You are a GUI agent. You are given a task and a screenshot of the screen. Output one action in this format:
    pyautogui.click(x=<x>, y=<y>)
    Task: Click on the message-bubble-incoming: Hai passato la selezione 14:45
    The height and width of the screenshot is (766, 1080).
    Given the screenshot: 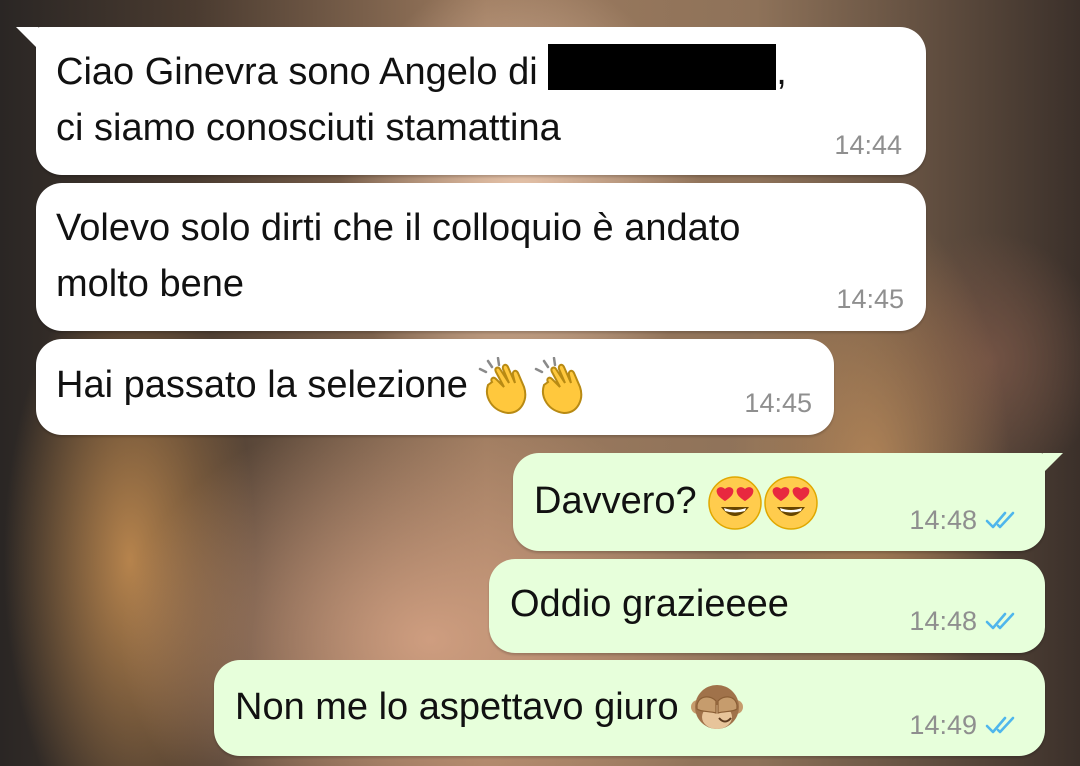 What is the action you would take?
    pyautogui.click(x=435, y=387)
    